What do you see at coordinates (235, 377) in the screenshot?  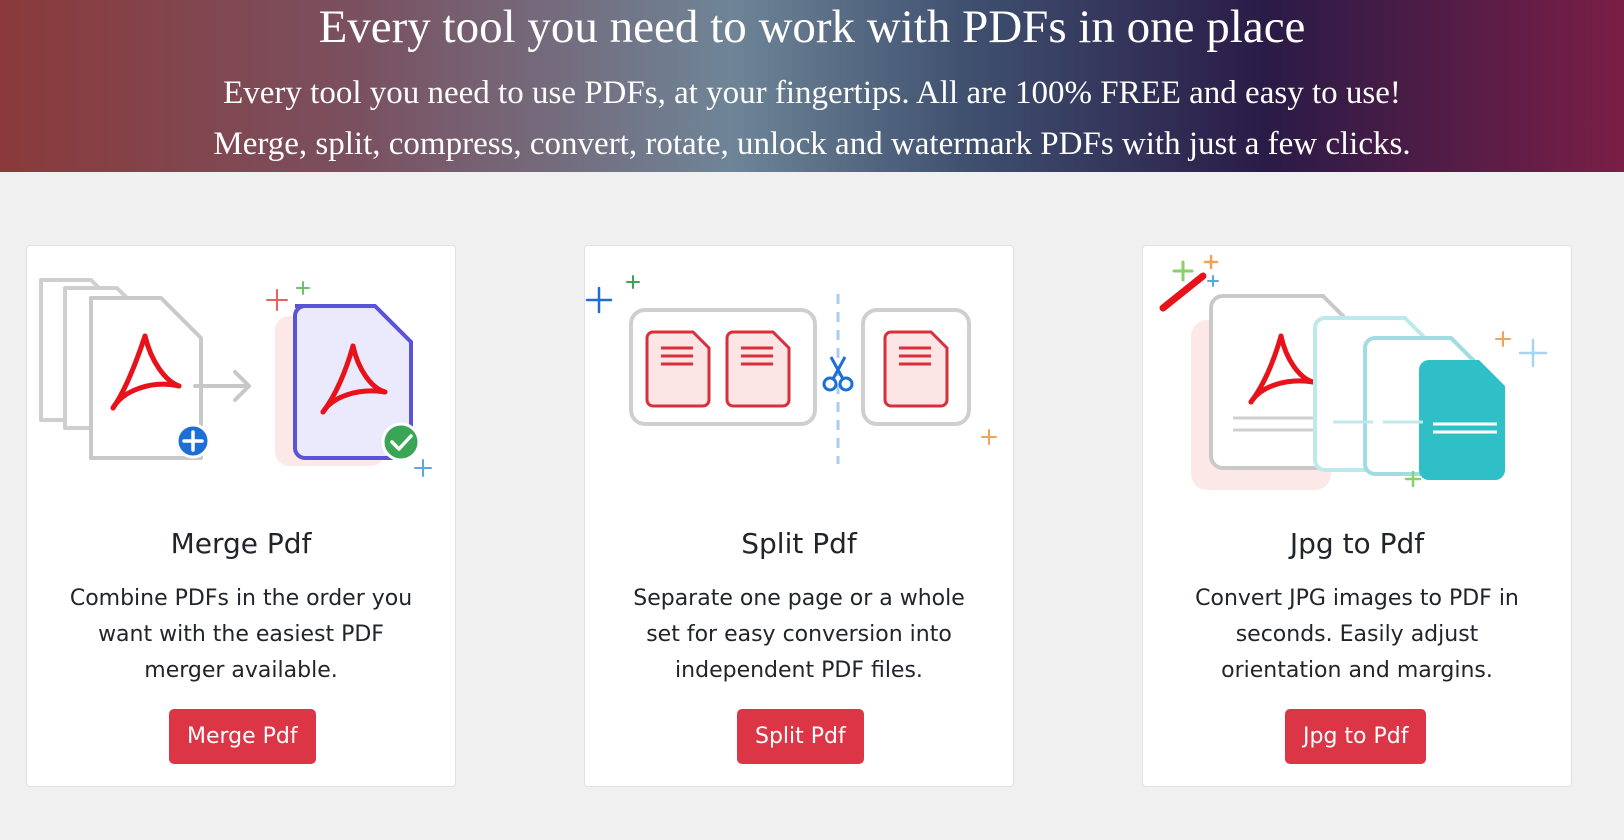 I see `merge-pdf-illustration` at bounding box center [235, 377].